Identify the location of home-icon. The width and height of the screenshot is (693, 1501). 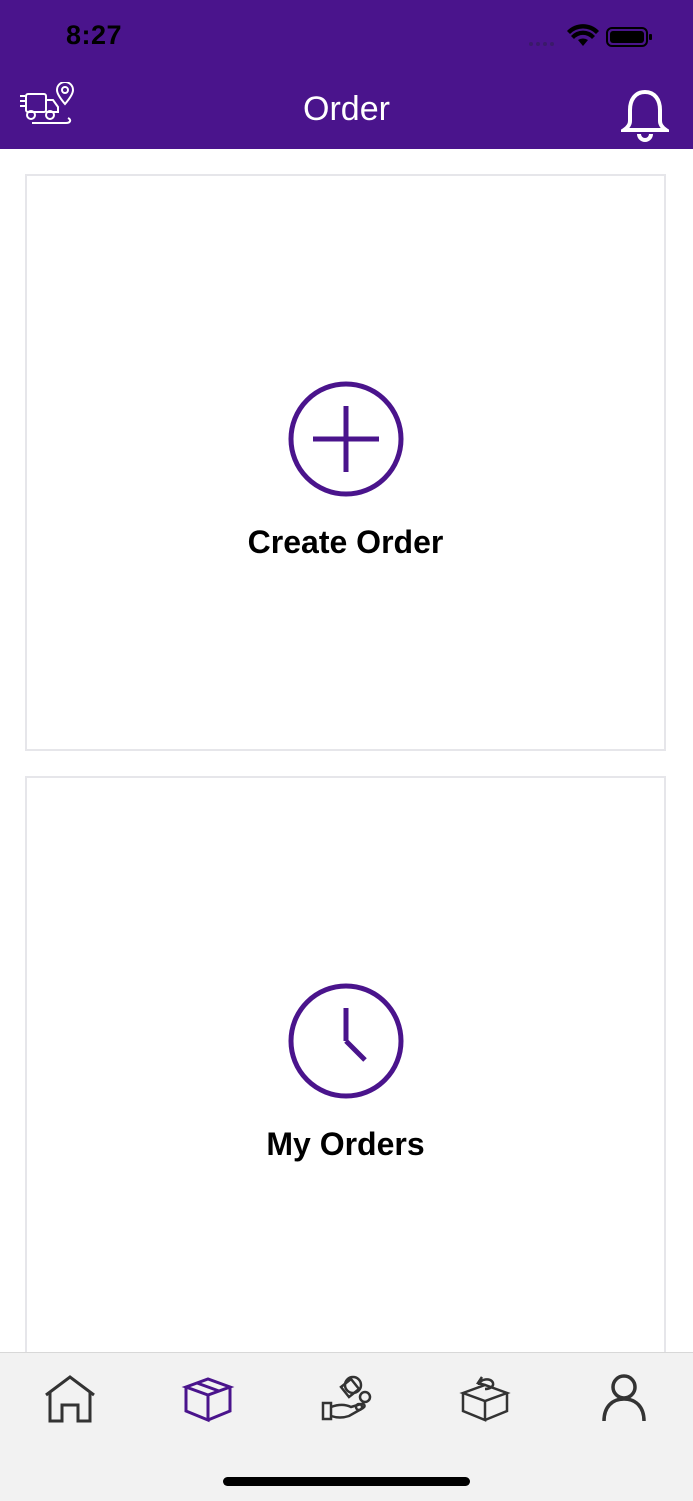
(70, 1399).